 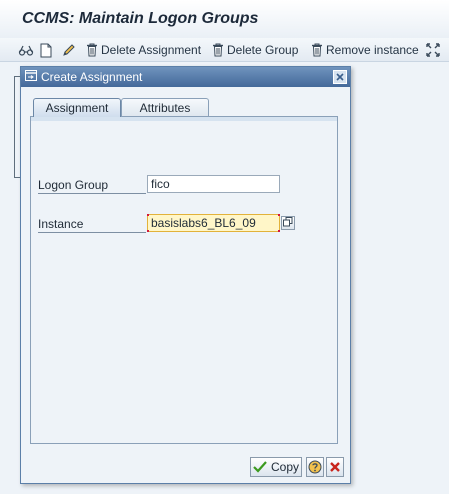 I want to click on create-icon, so click(x=47, y=50).